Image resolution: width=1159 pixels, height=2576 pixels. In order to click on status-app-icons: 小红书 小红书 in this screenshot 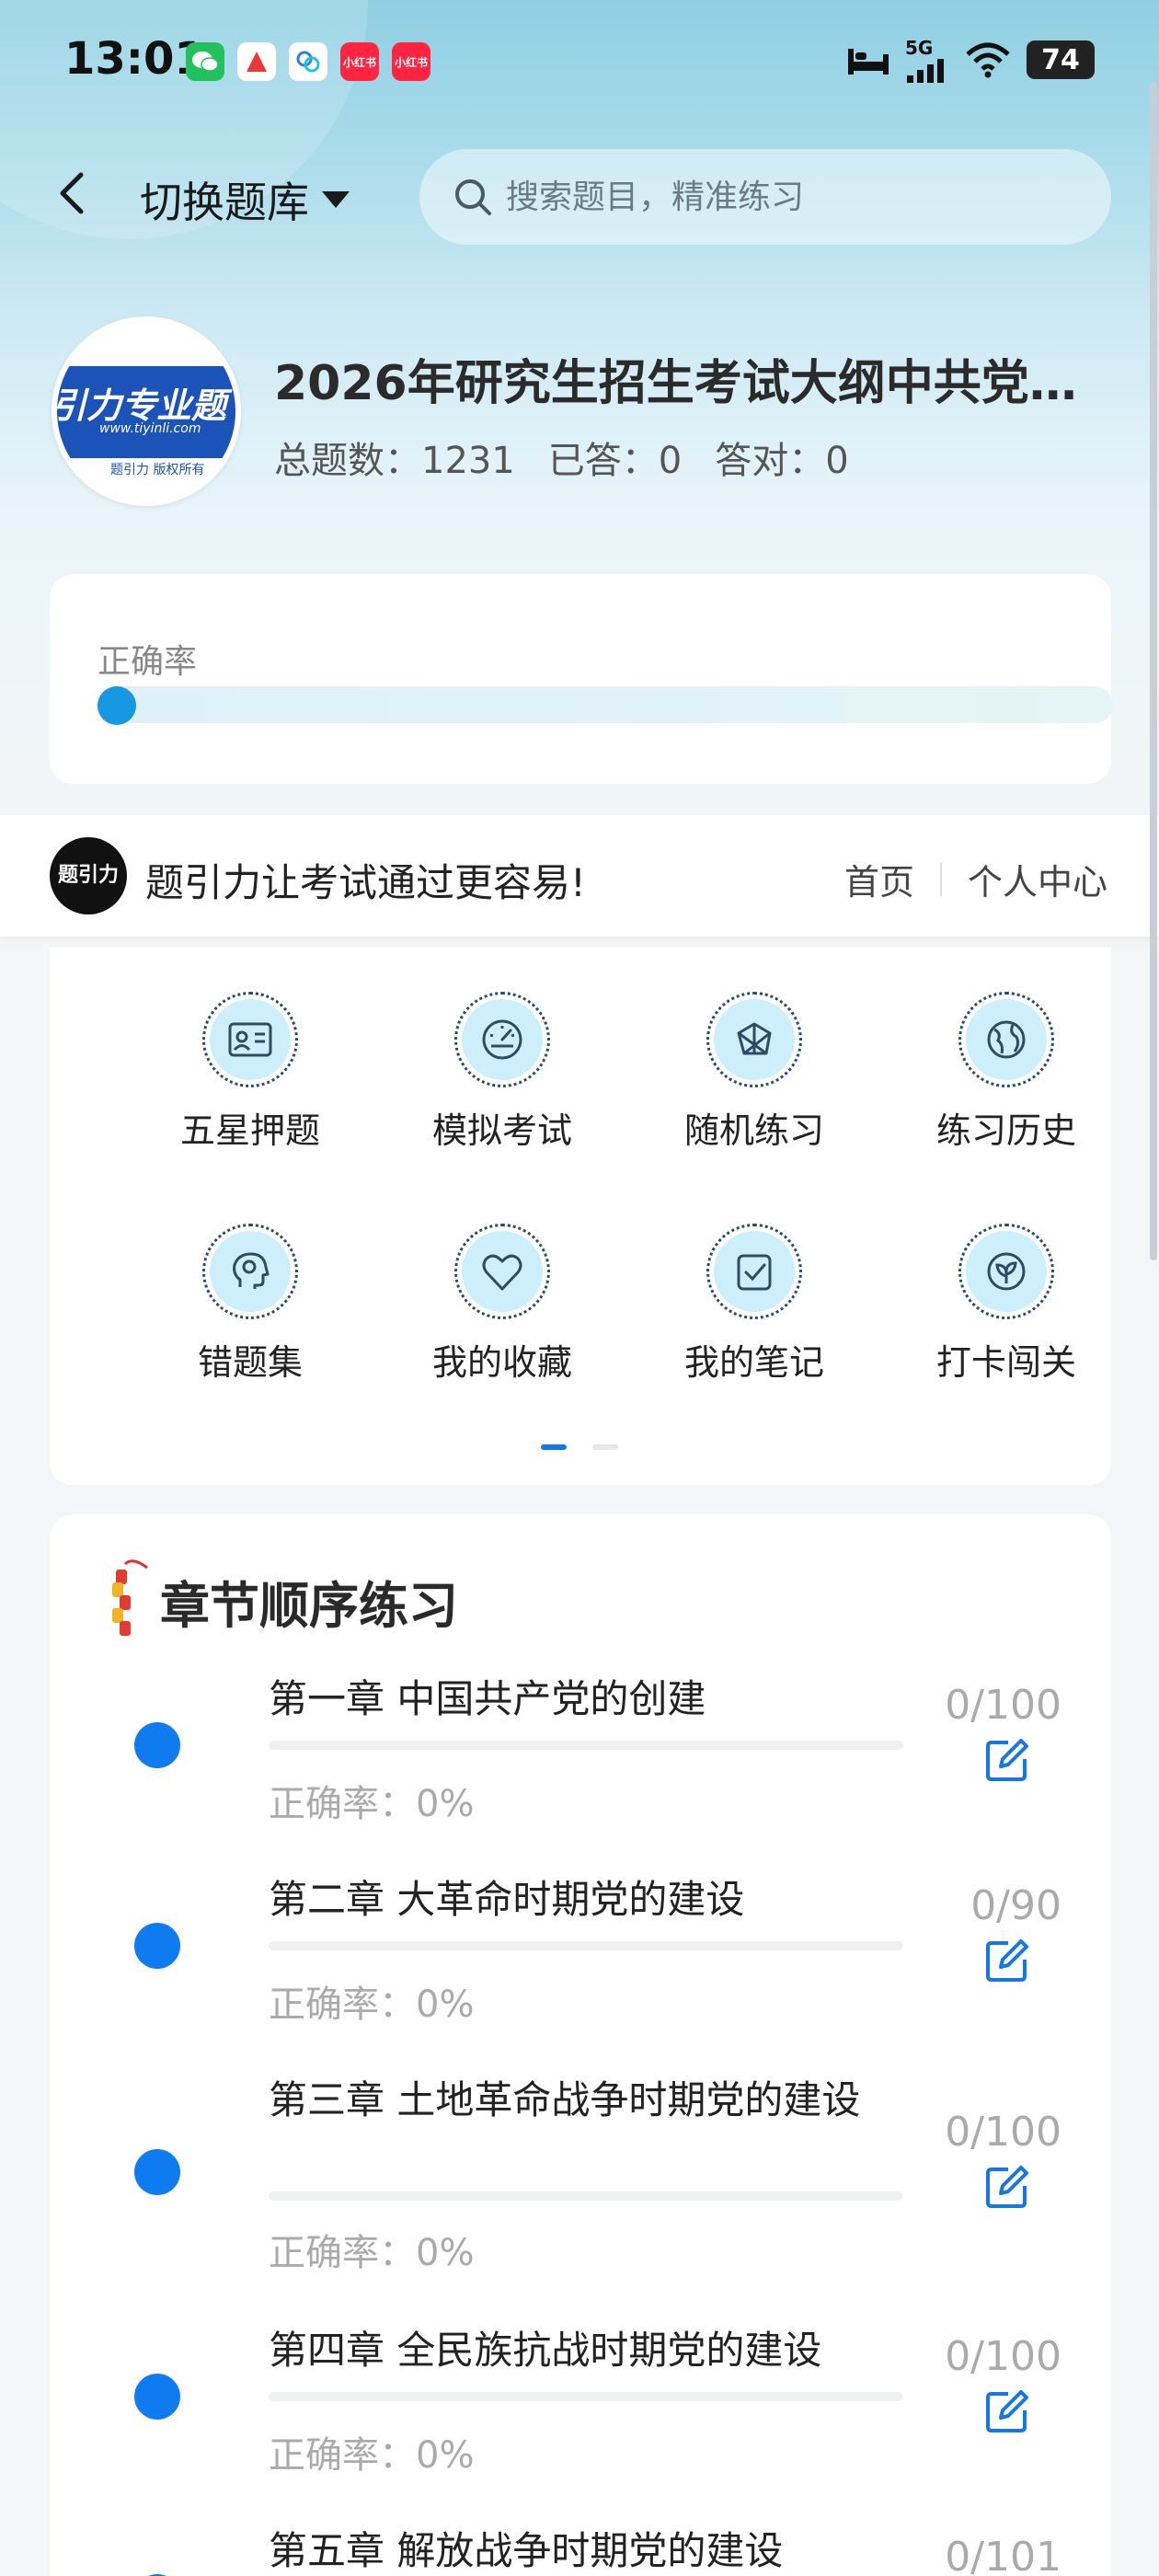, I will do `click(308, 61)`.